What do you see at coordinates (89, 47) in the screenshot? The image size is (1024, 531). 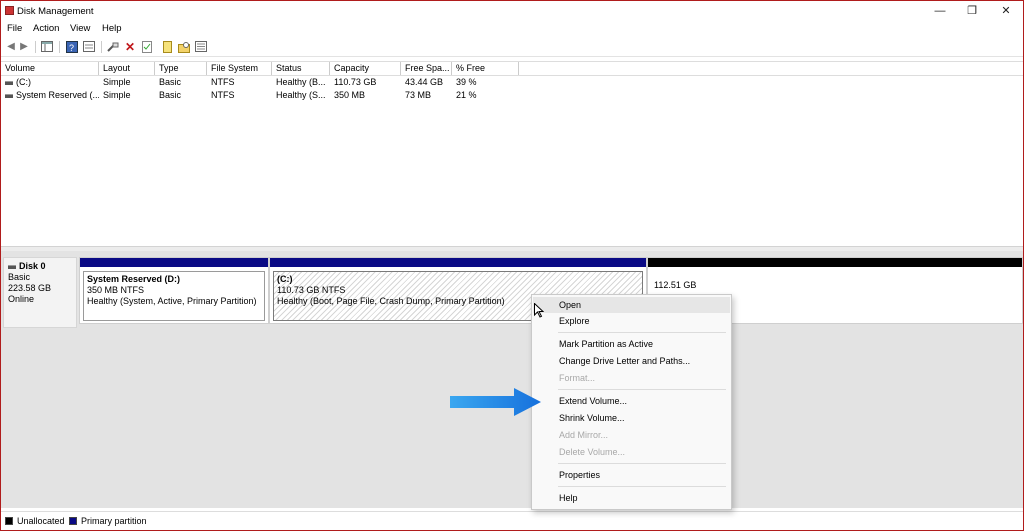 I see `properties-panel-icon` at bounding box center [89, 47].